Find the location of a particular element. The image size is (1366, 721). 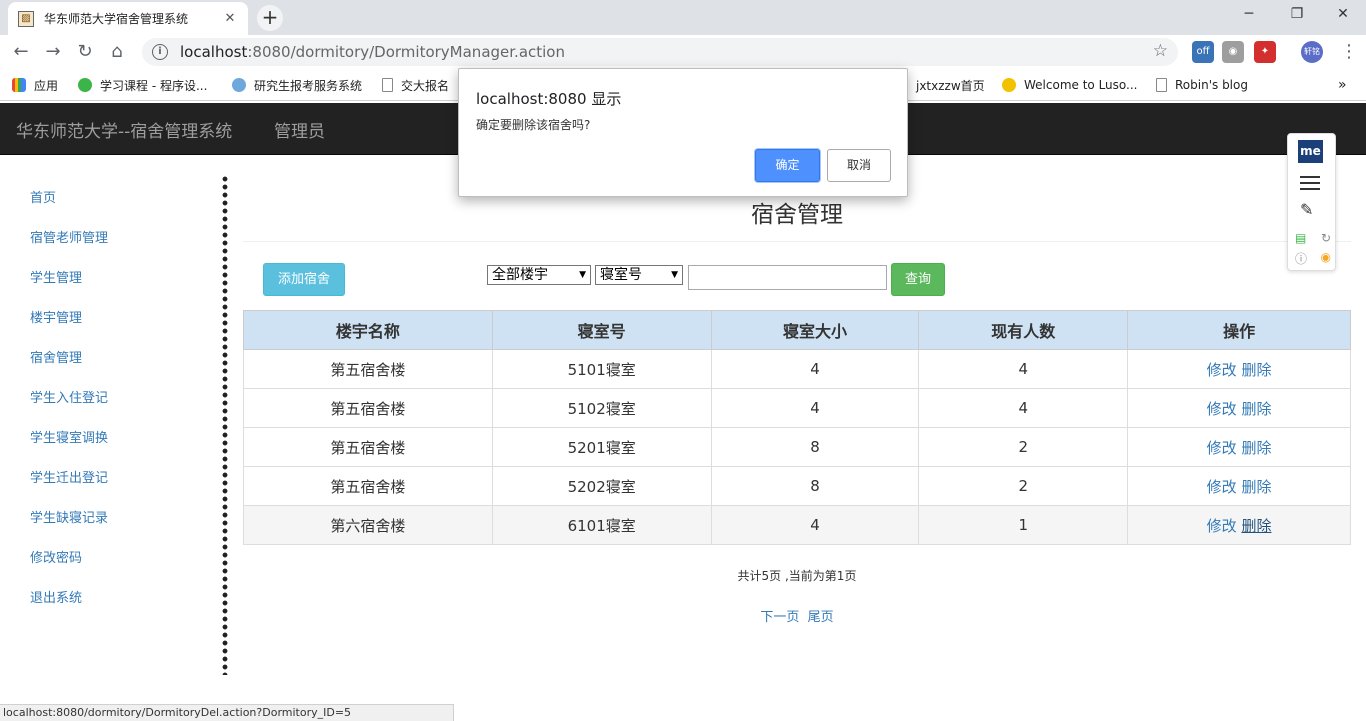

reload-icon: ↻ is located at coordinates (85, 52).